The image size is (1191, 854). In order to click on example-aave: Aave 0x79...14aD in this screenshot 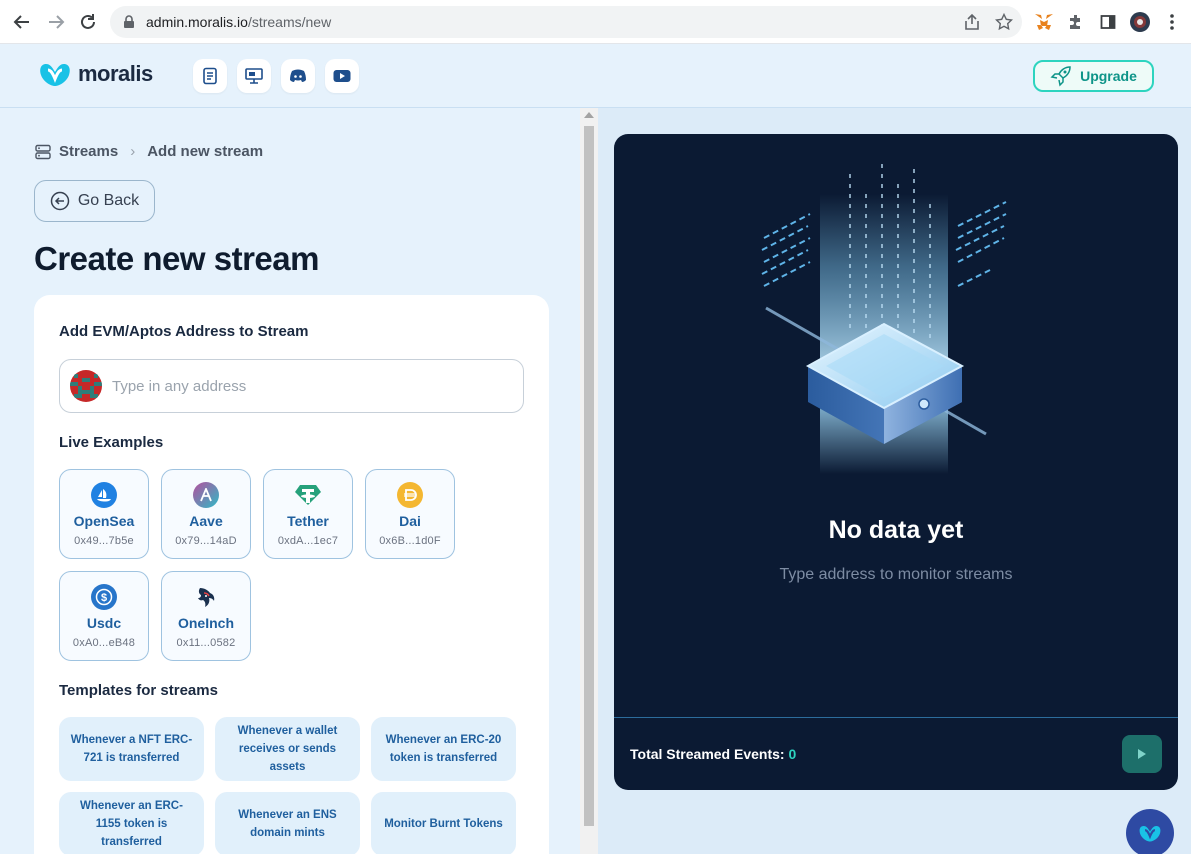, I will do `click(206, 514)`.